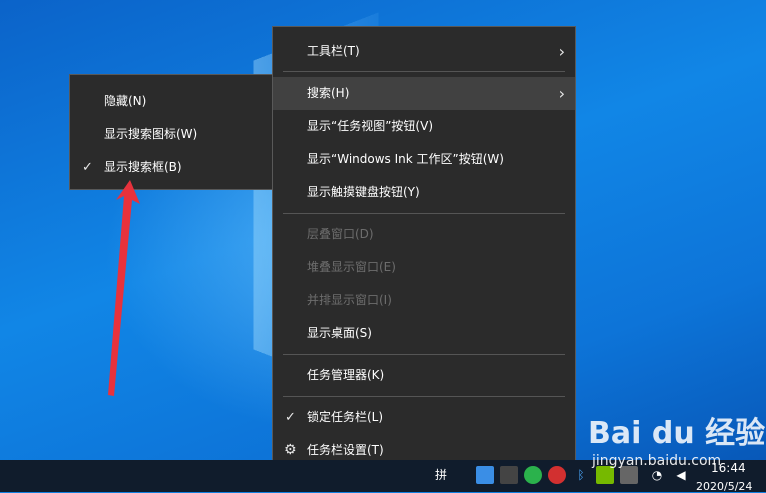 The width and height of the screenshot is (766, 493). What do you see at coordinates (533, 475) in the screenshot?
I see `wechat-icon` at bounding box center [533, 475].